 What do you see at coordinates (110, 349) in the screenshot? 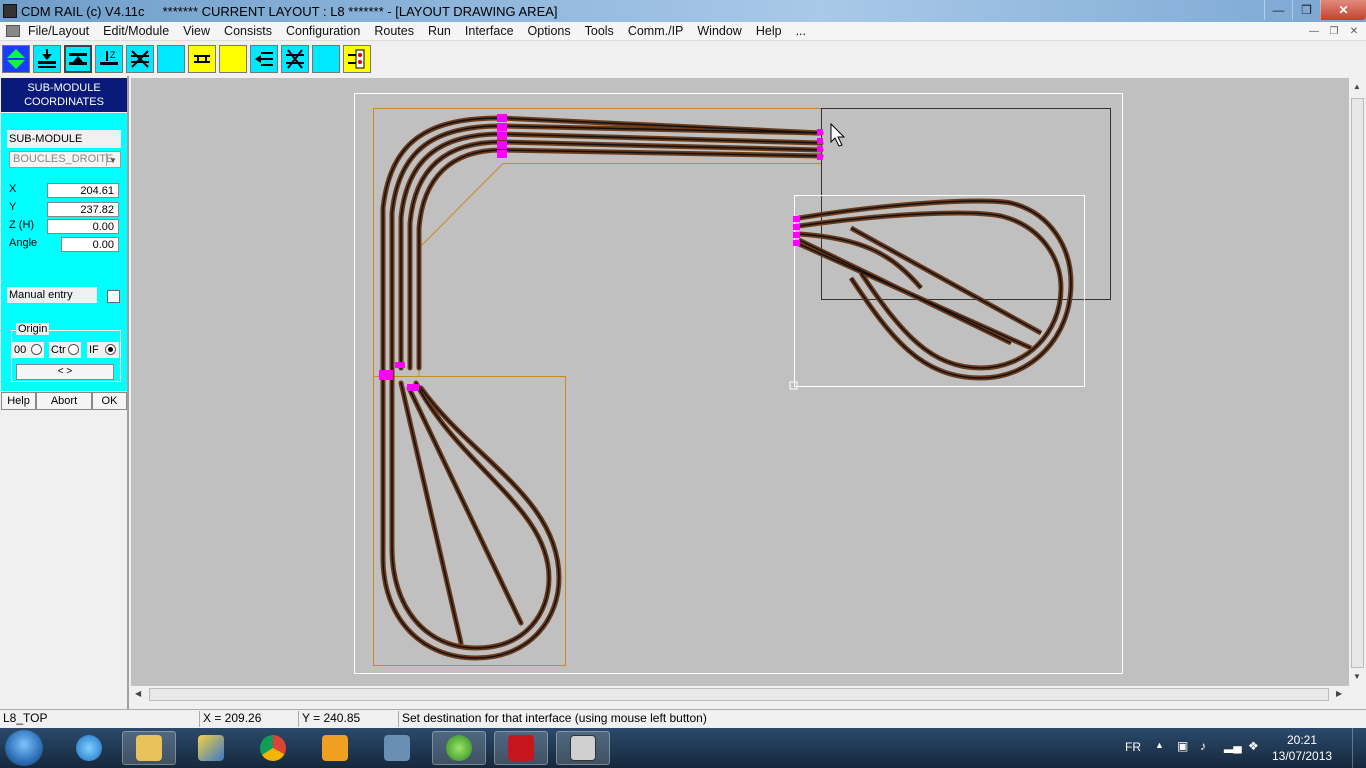
I see `origin-if-radio` at bounding box center [110, 349].